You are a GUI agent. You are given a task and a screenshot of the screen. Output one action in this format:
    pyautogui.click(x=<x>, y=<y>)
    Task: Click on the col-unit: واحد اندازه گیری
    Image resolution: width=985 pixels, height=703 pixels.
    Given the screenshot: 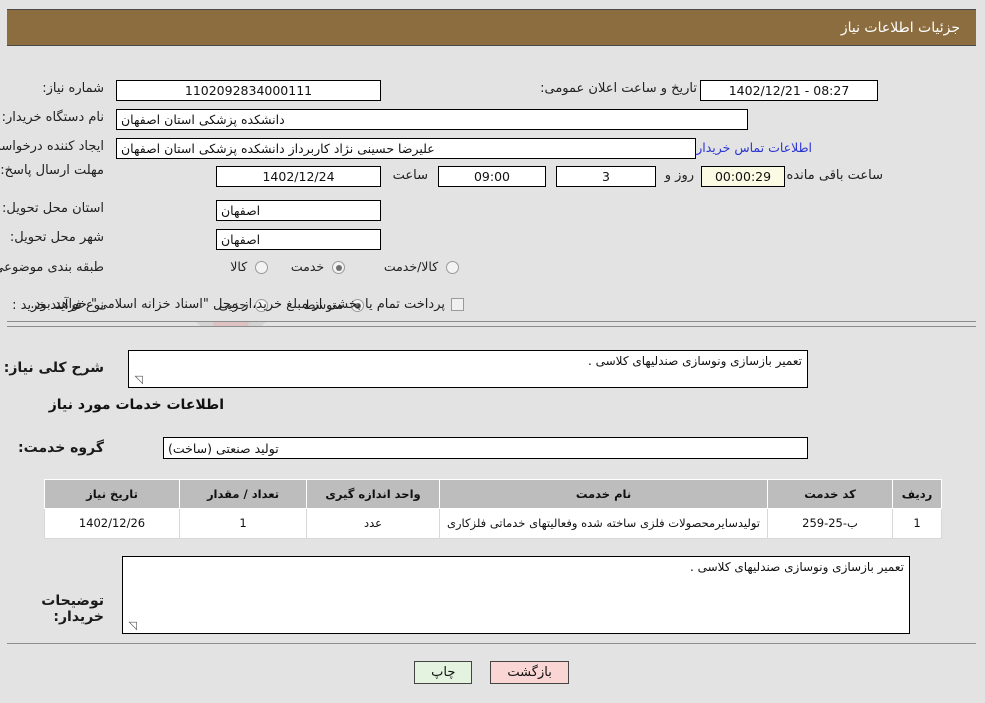 What is the action you would take?
    pyautogui.click(x=374, y=494)
    